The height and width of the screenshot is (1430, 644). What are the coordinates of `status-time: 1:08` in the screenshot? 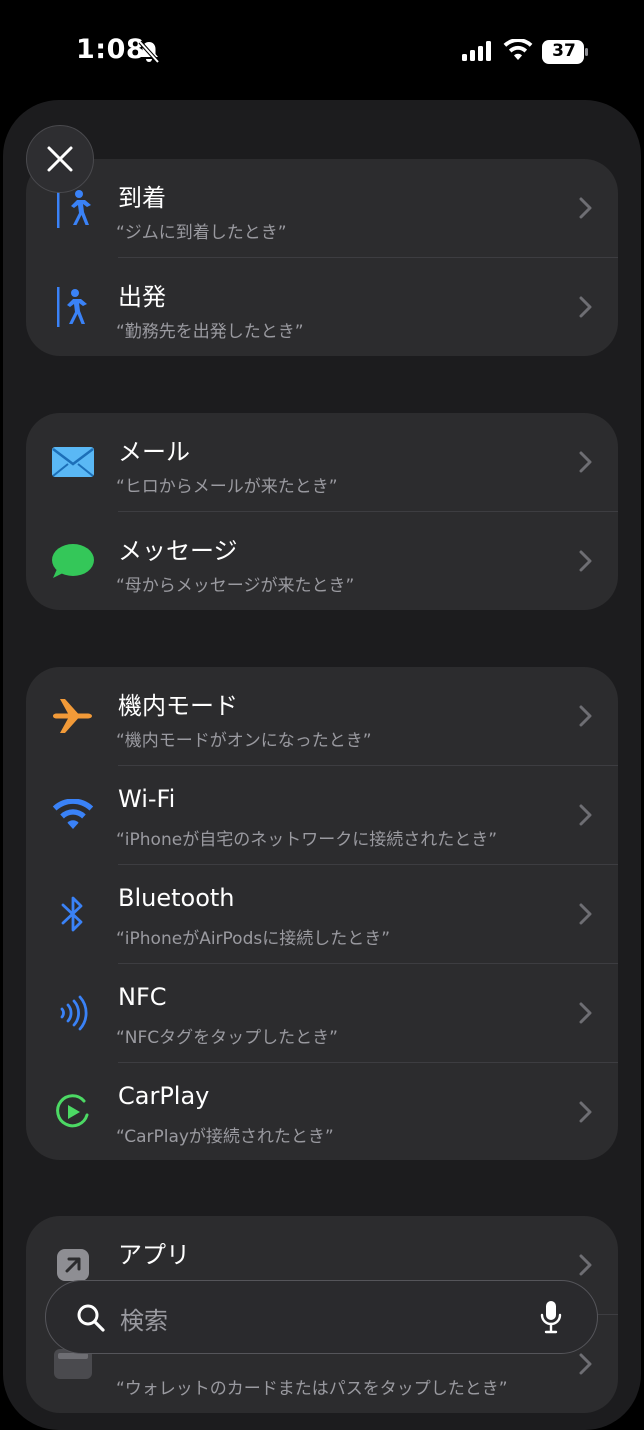 It's located at (111, 49).